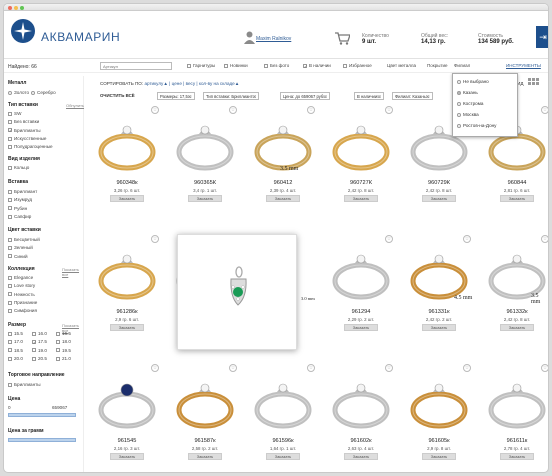 This screenshot has height=476, width=552. Describe the element at coordinates (20, 199) in the screenshot. I see `vstavka-checkbox: Изумруд` at that location.